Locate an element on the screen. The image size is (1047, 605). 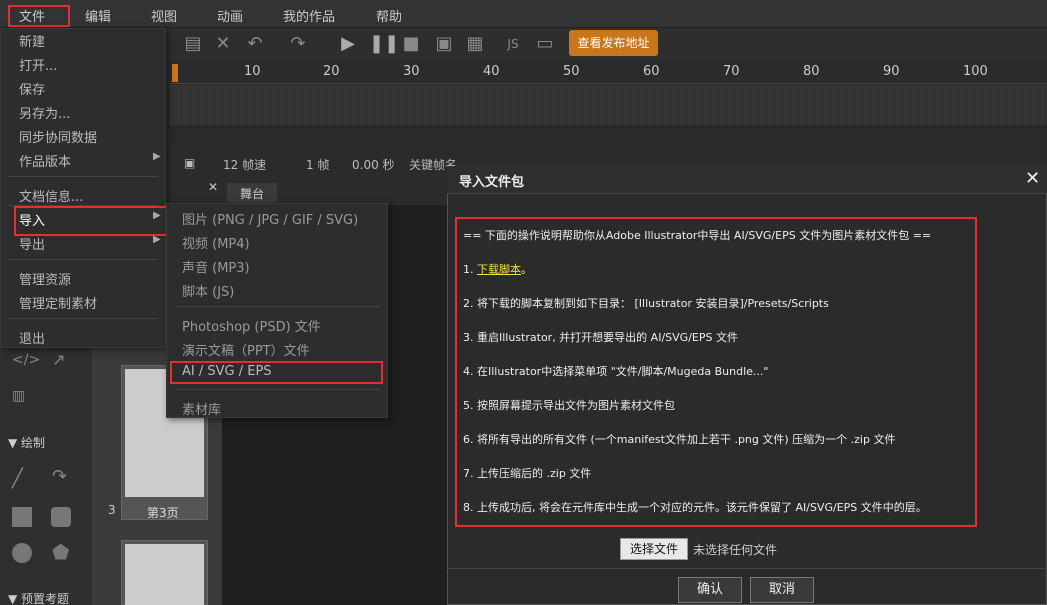
code-icon: </> is located at coordinates (26, 360).